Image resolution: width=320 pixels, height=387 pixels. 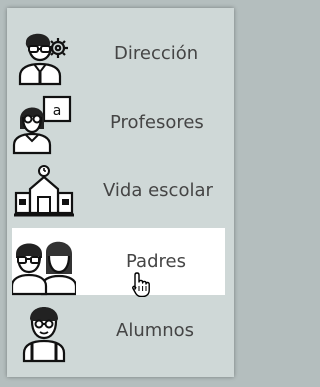 What do you see at coordinates (44, 123) in the screenshot?
I see `teacher-icon: a` at bounding box center [44, 123].